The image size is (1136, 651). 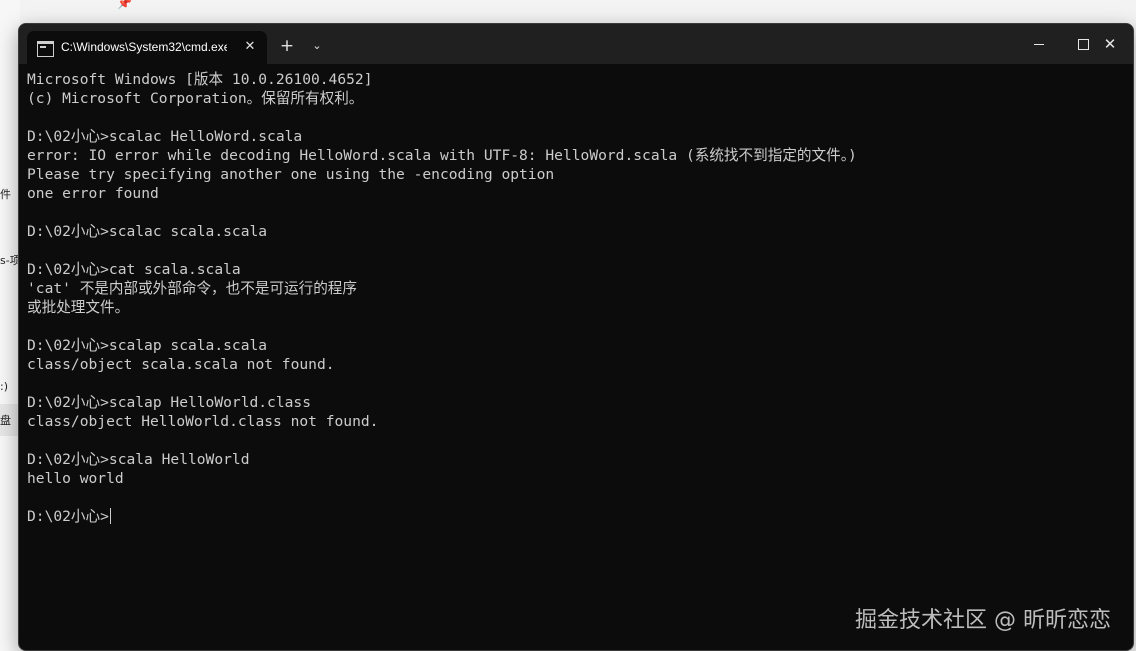 I want to click on chevron-down-icon: ⌄, so click(x=317, y=46).